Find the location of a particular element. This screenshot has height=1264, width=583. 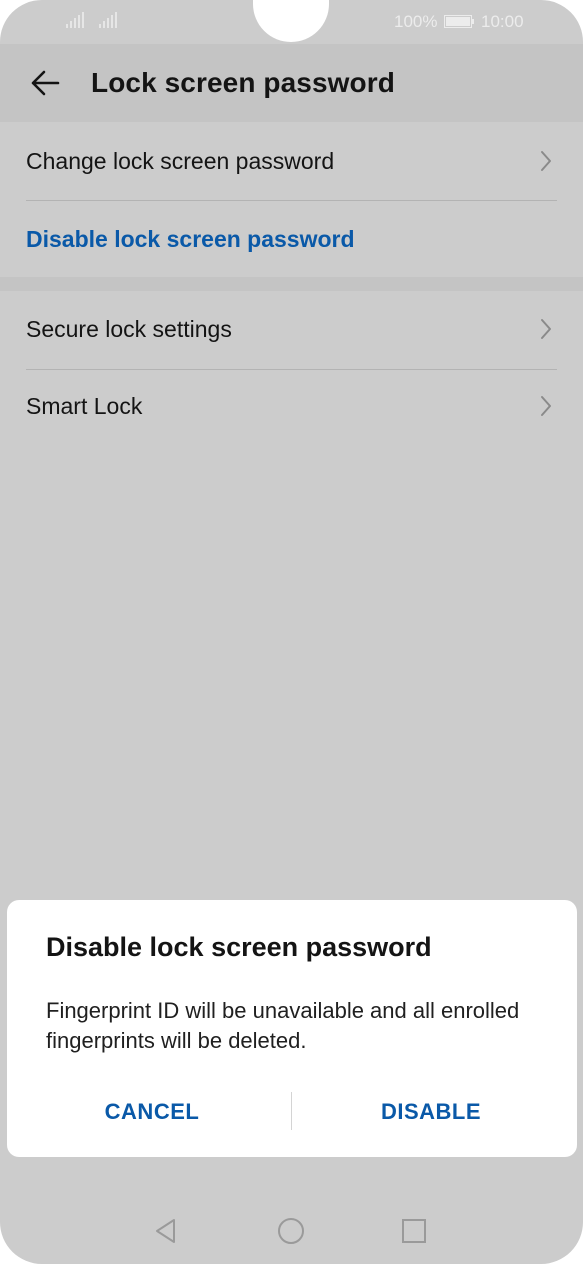

circle-home-icon is located at coordinates (291, 1231).